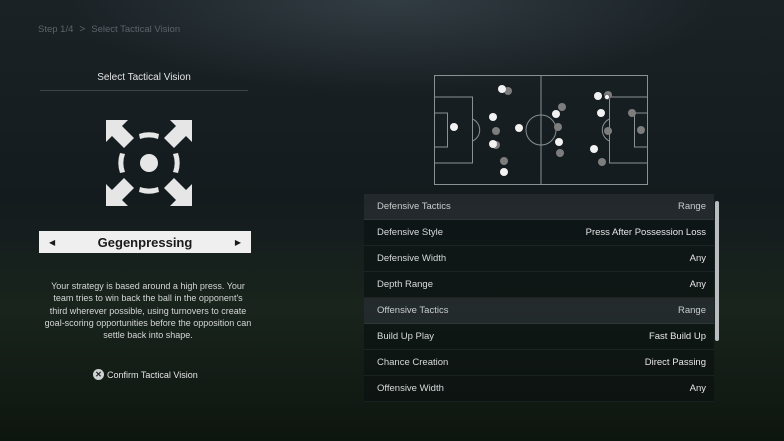 This screenshot has height=441, width=784. What do you see at coordinates (406, 336) in the screenshot?
I see `tactic-label: Build Up Play` at bounding box center [406, 336].